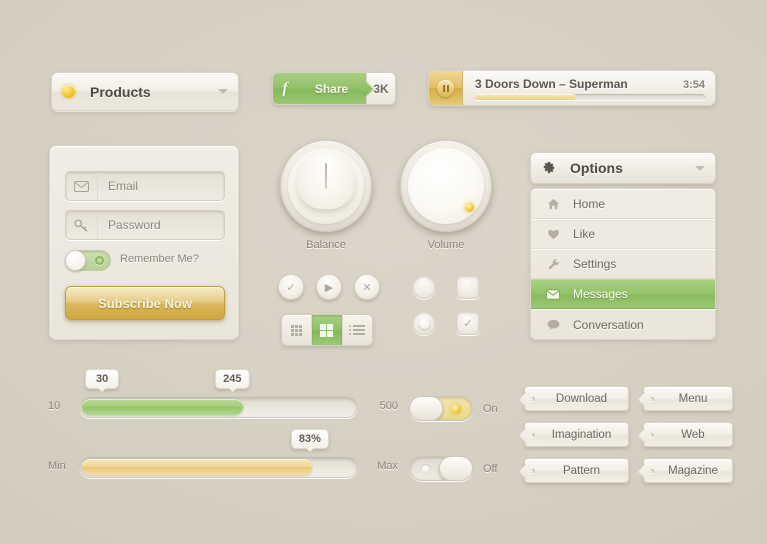  I want to click on email-field: Email, so click(145, 186).